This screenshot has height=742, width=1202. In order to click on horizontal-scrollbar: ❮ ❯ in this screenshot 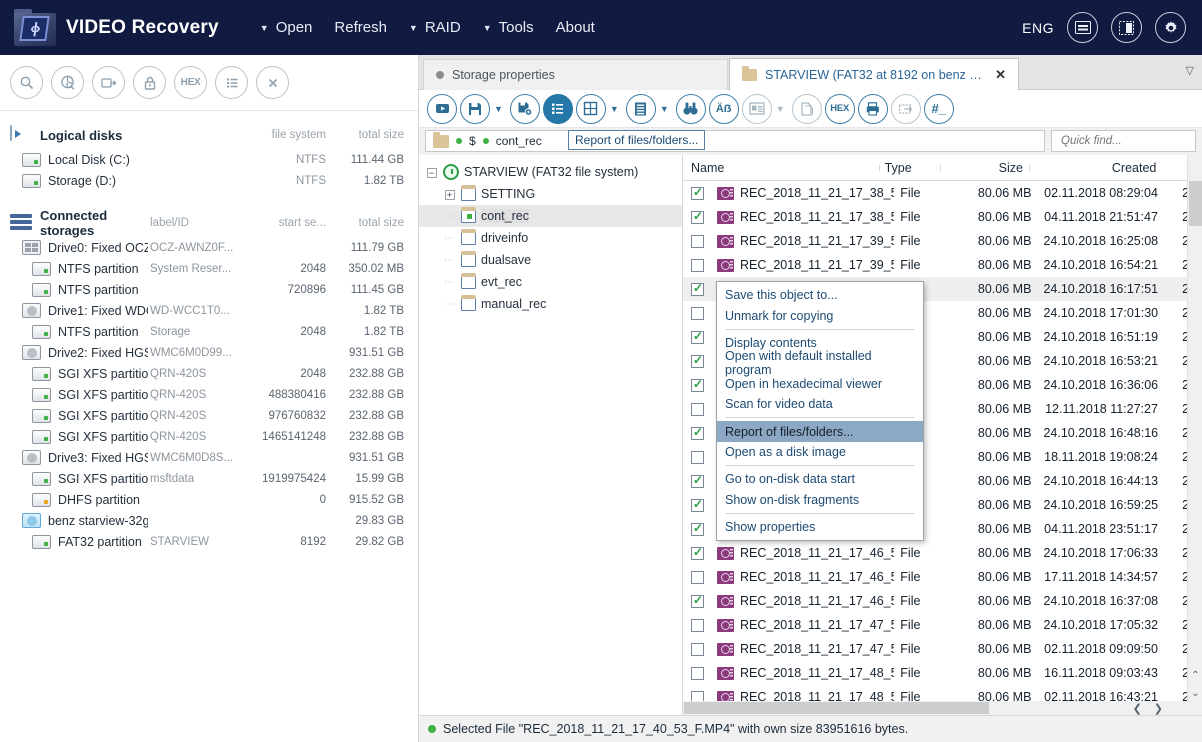, I will do `click(935, 708)`.